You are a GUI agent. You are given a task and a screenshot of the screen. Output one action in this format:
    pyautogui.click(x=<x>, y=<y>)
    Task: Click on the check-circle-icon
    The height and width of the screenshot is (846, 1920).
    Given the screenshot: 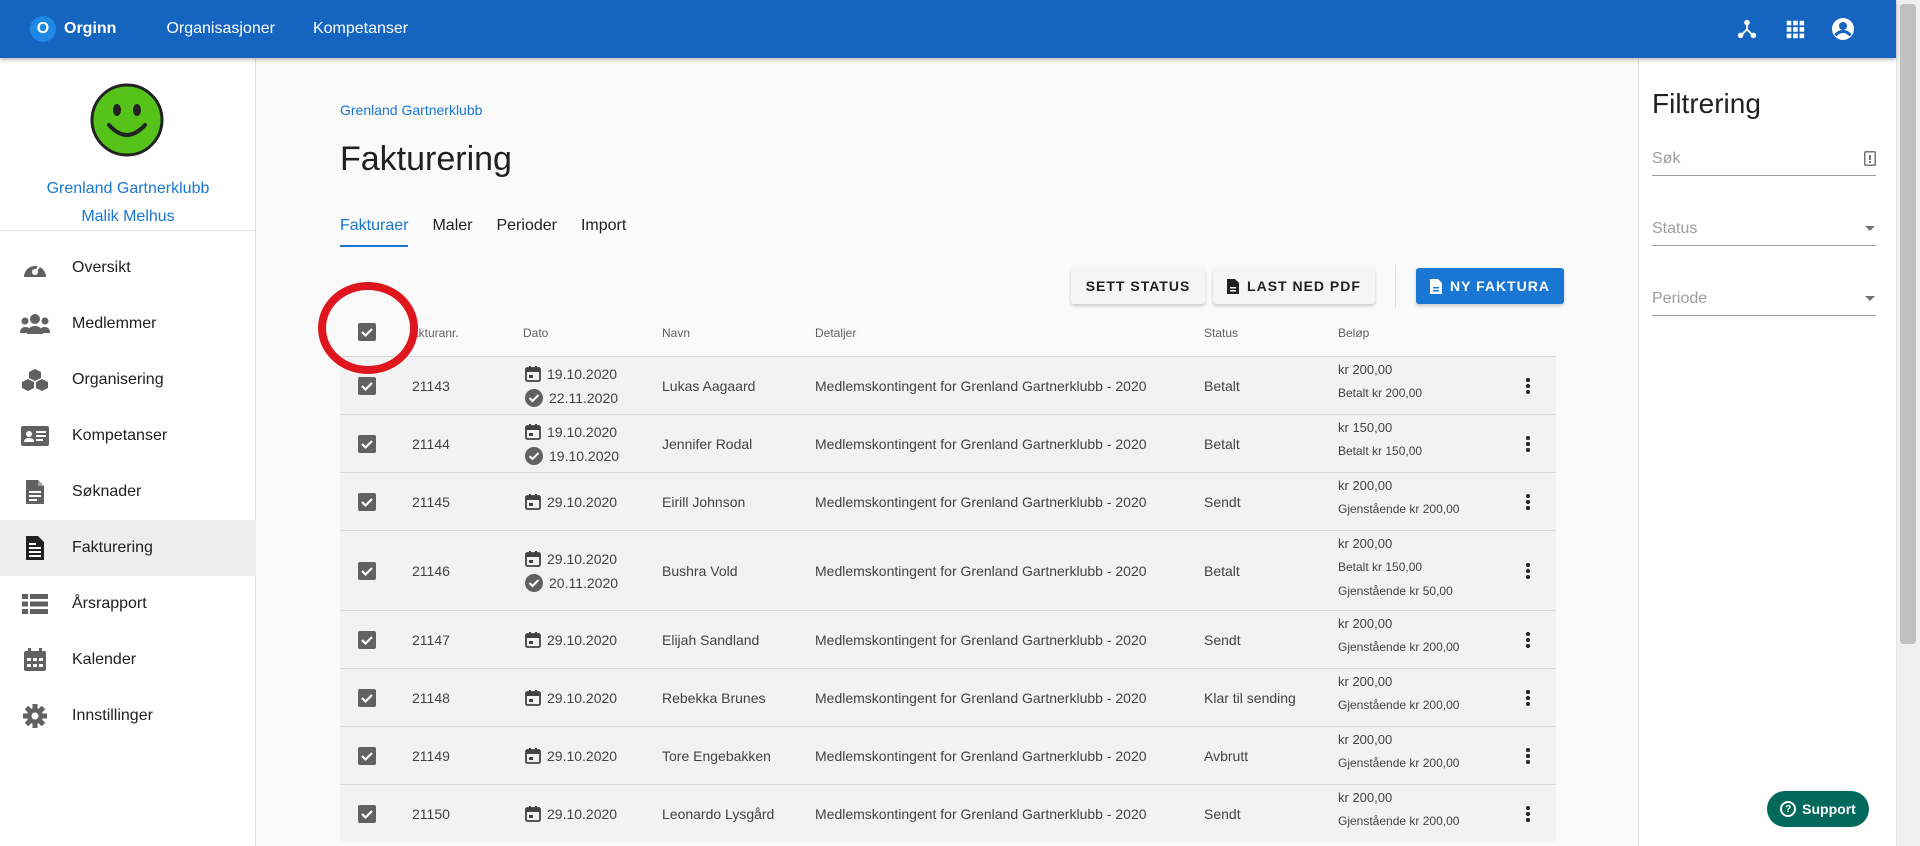 What is the action you would take?
    pyautogui.click(x=537, y=583)
    